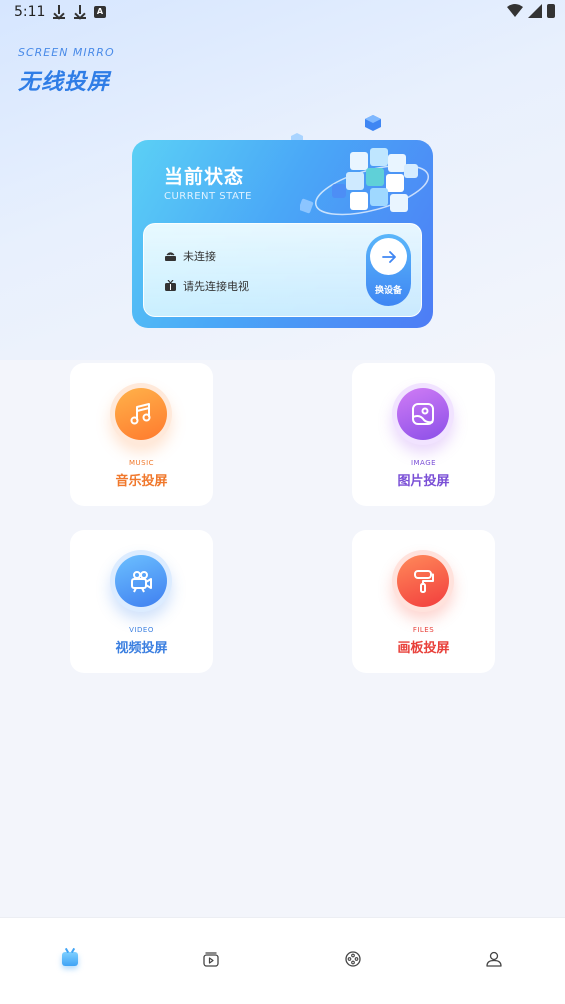  I want to click on nav-media, so click(211, 959).